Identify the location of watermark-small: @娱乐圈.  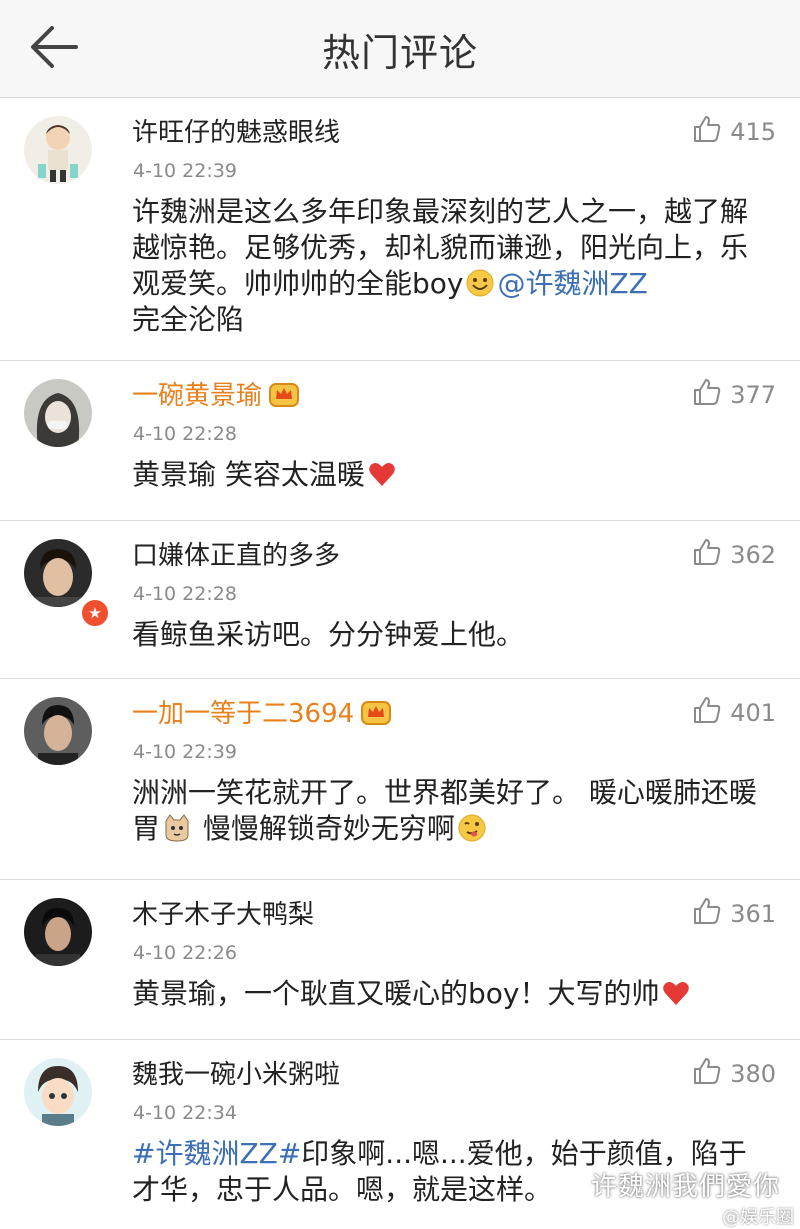
(758, 1217).